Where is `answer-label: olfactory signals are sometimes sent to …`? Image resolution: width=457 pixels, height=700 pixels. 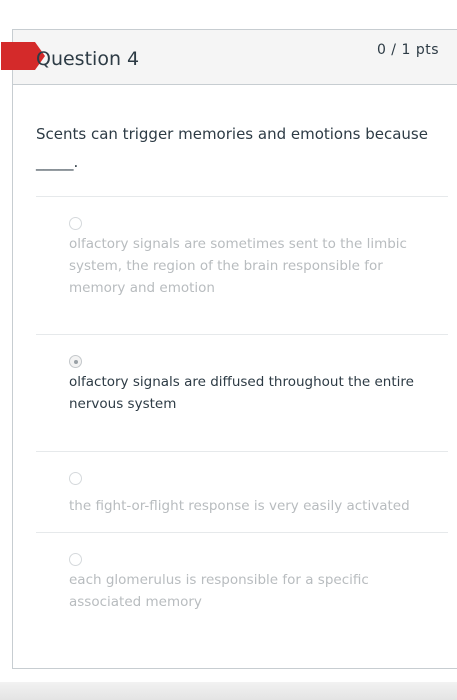
answer-label: olfactory signals are sometimes sent to … is located at coordinates (238, 266).